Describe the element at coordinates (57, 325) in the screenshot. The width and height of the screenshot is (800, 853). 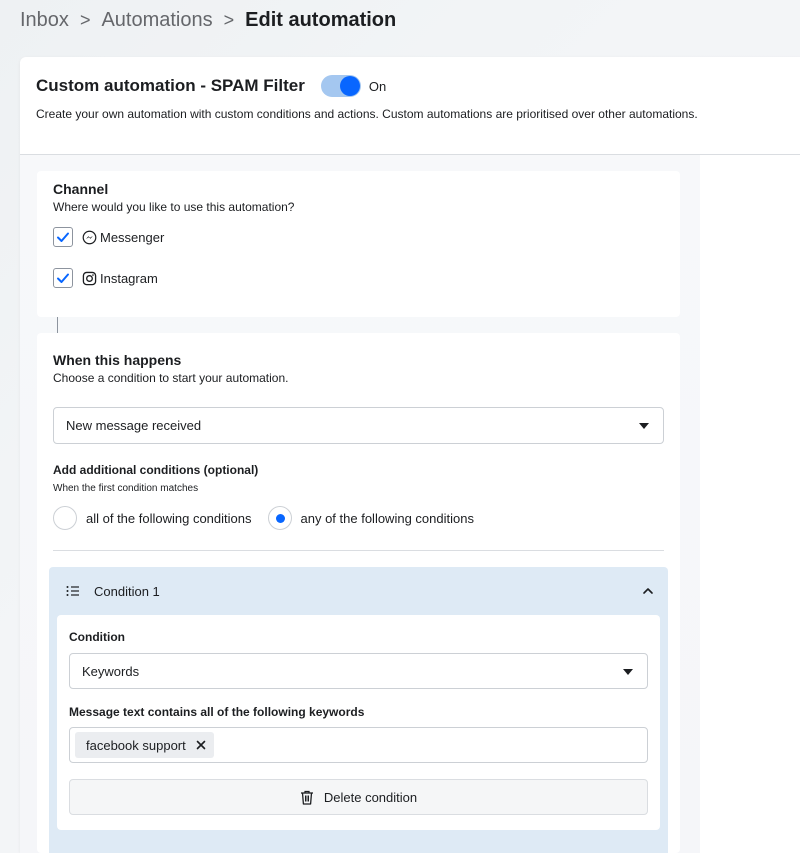
I see `flow-connector` at that location.